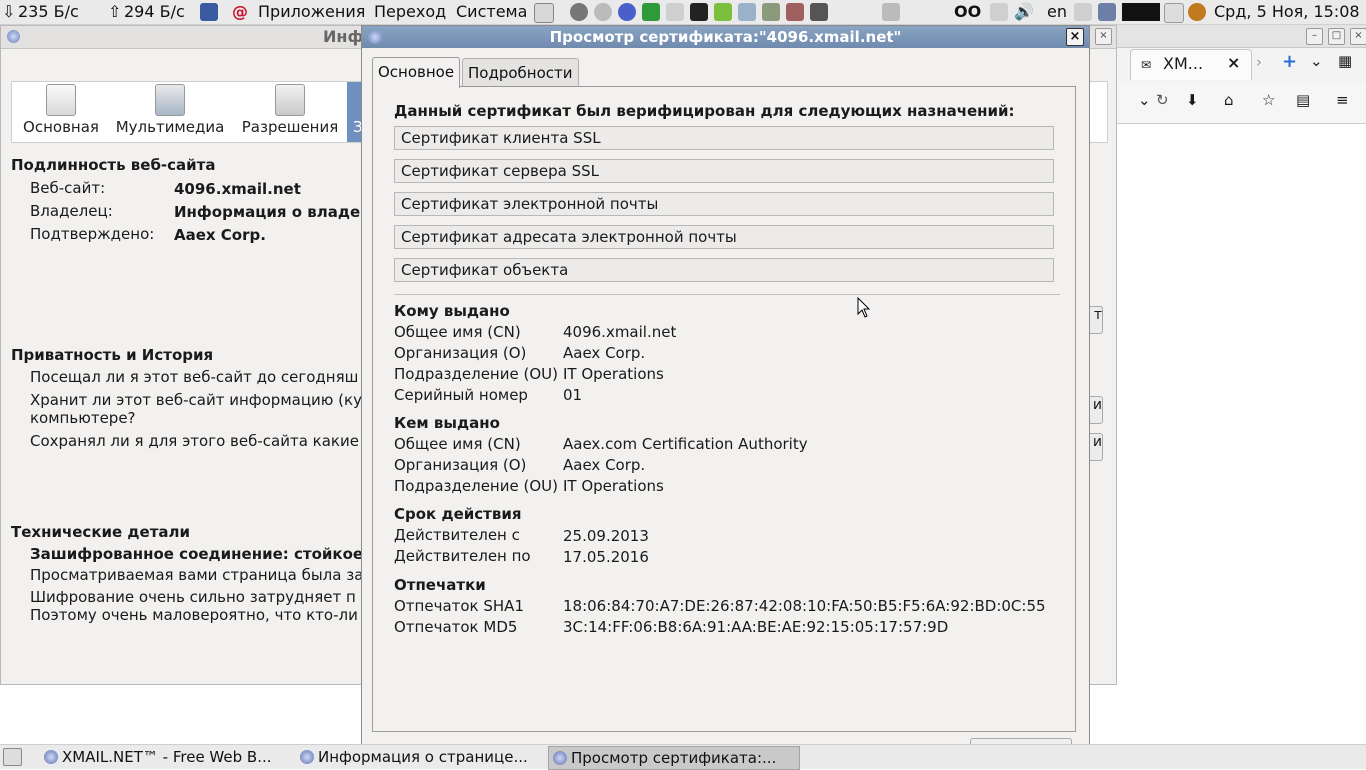 The image size is (1366, 770). I want to click on notes-icon, so click(675, 12).